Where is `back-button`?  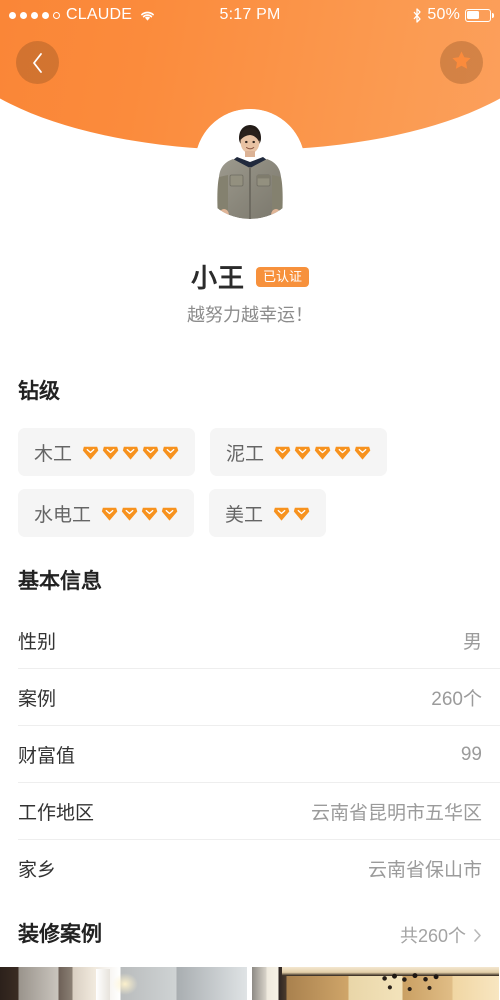 back-button is located at coordinates (37, 62).